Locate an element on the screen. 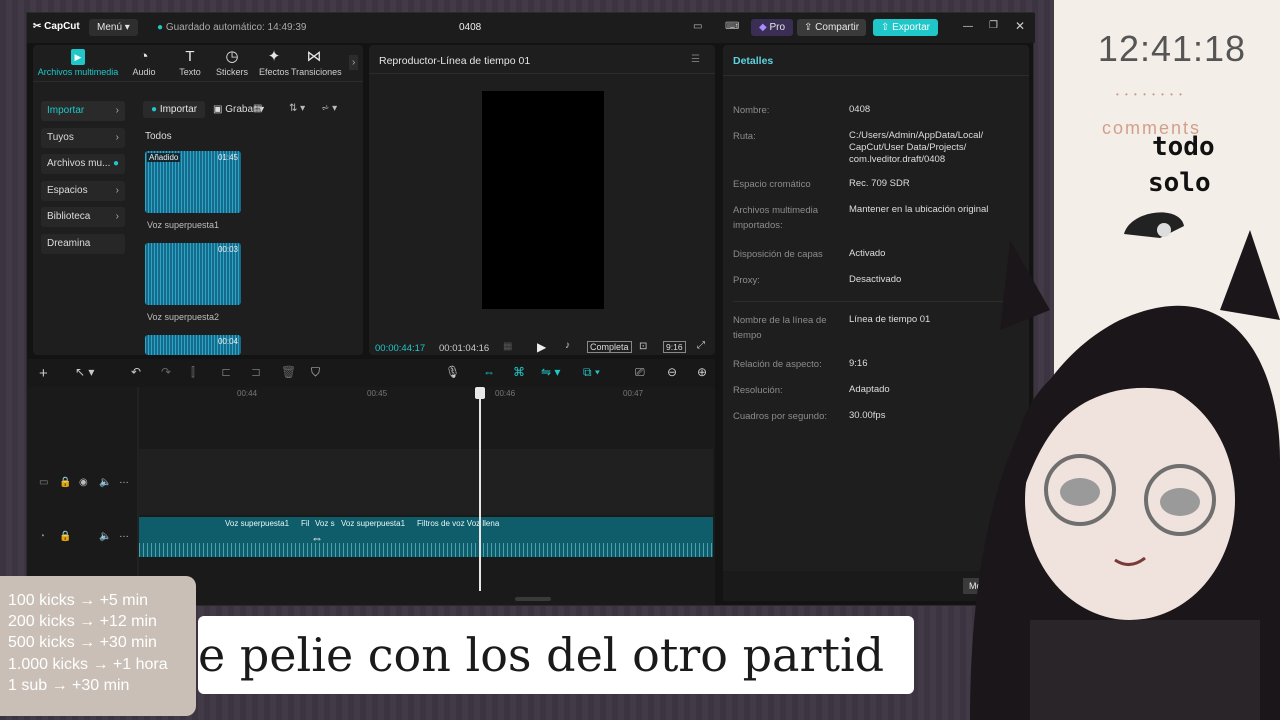 The height and width of the screenshot is (720, 1280). undo-icon: ↶ is located at coordinates (136, 372).